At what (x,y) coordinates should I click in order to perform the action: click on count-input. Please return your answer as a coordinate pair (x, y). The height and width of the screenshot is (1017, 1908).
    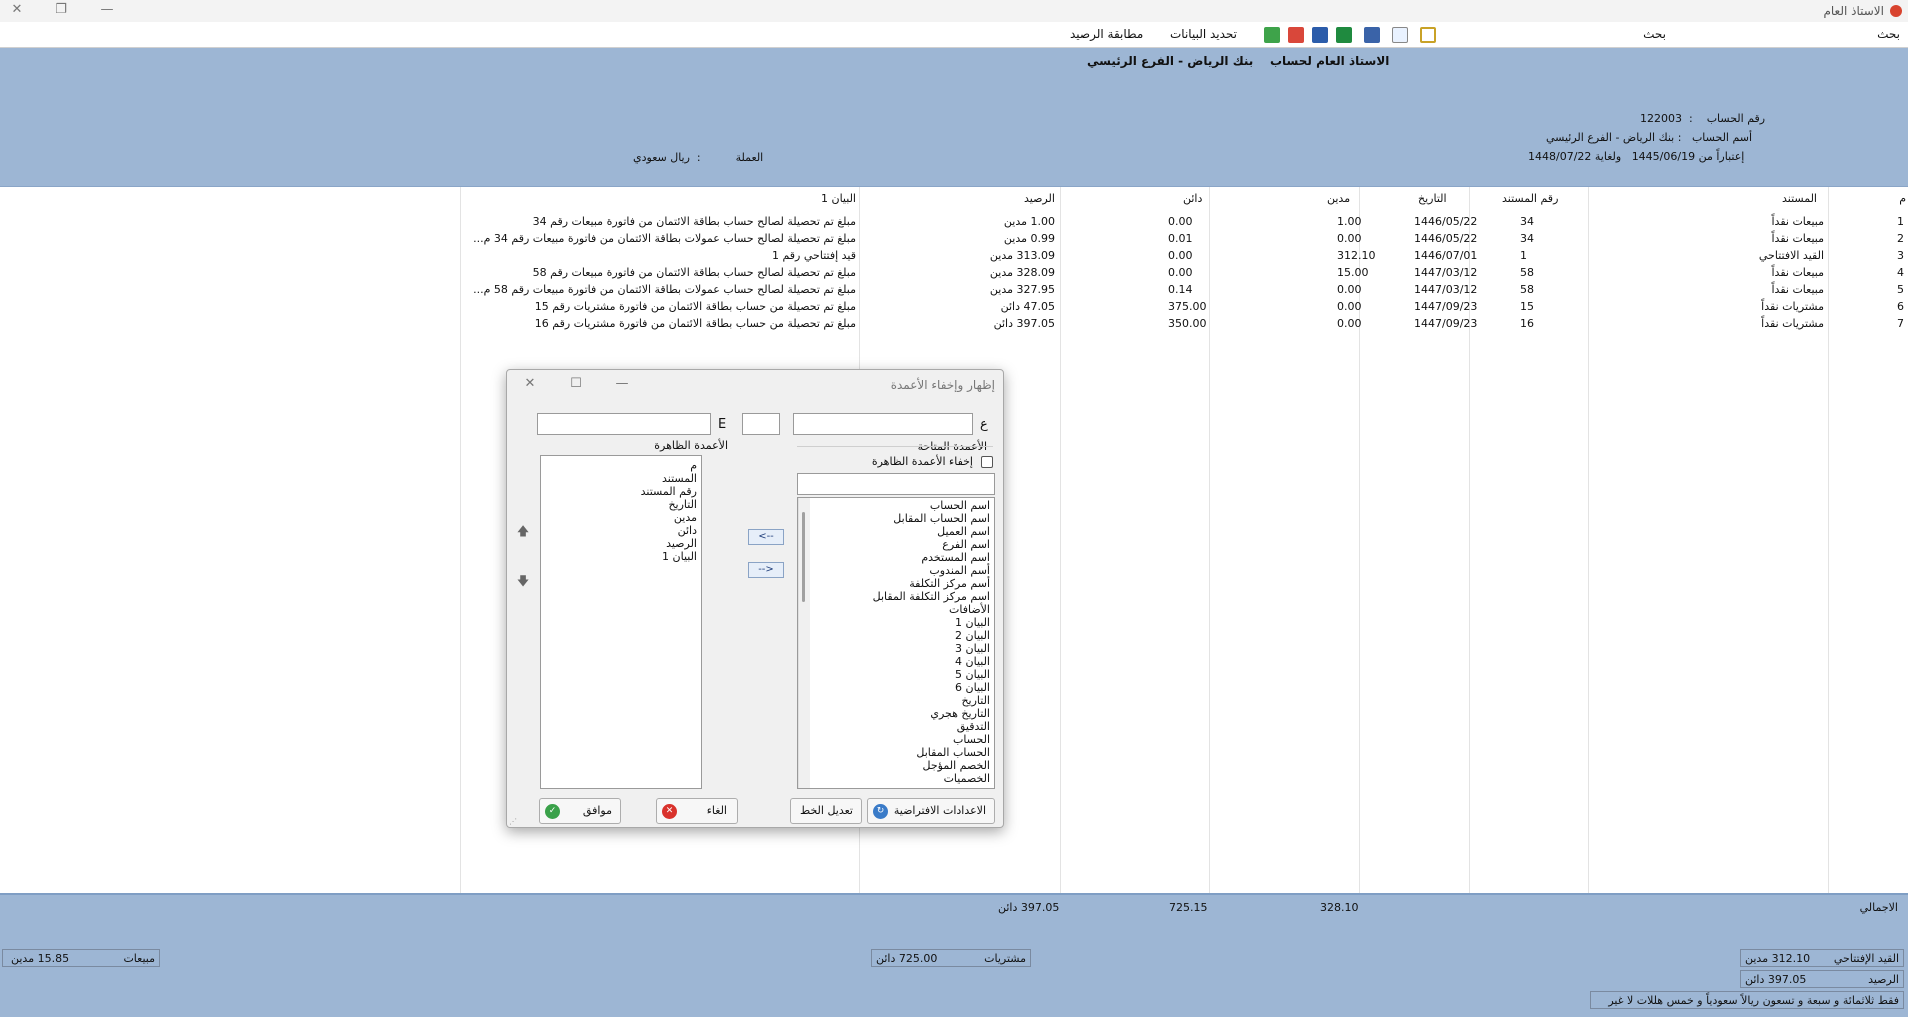
    Looking at the image, I should click on (761, 424).